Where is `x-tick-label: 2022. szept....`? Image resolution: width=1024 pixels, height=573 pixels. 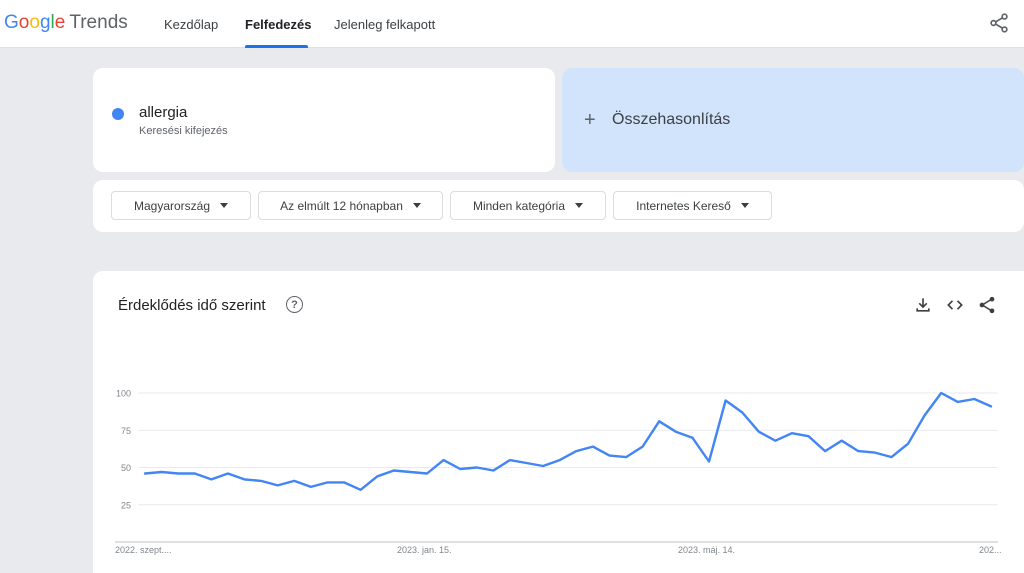
x-tick-label: 2022. szept.... is located at coordinates (143, 550).